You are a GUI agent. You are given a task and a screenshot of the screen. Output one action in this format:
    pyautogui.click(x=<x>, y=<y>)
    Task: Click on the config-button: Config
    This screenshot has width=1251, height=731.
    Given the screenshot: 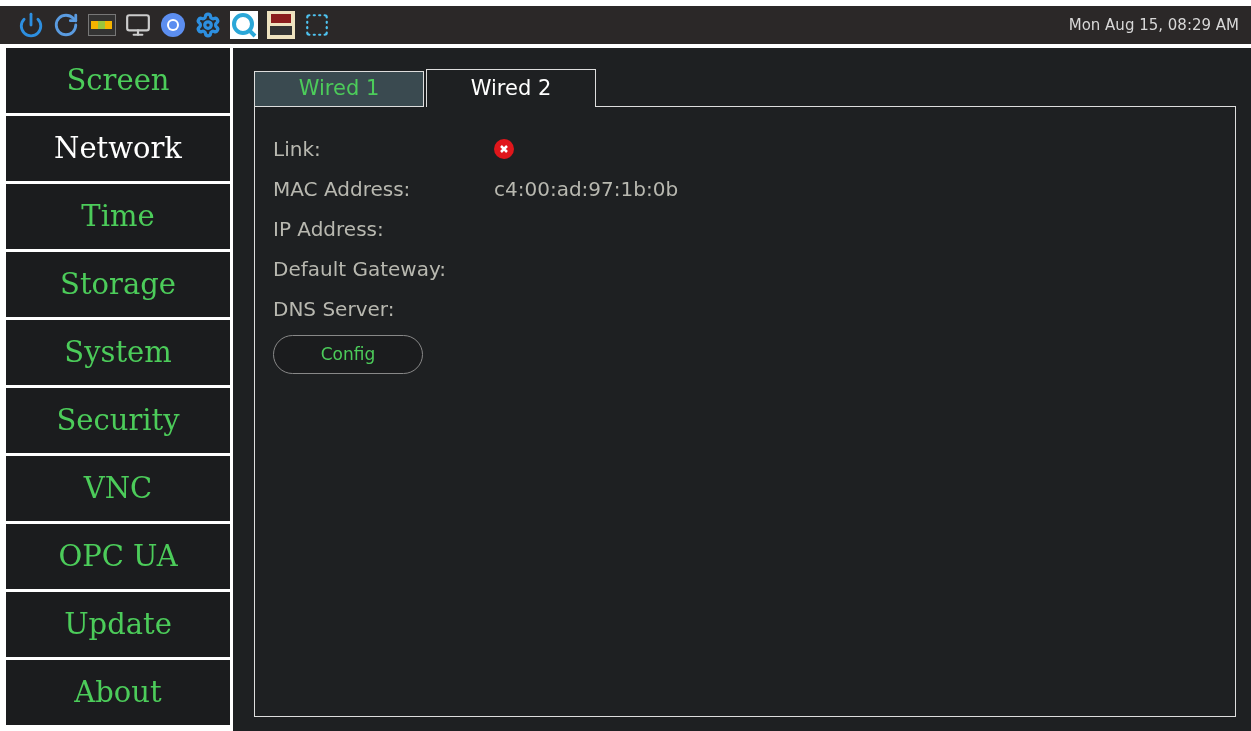 What is the action you would take?
    pyautogui.click(x=348, y=354)
    